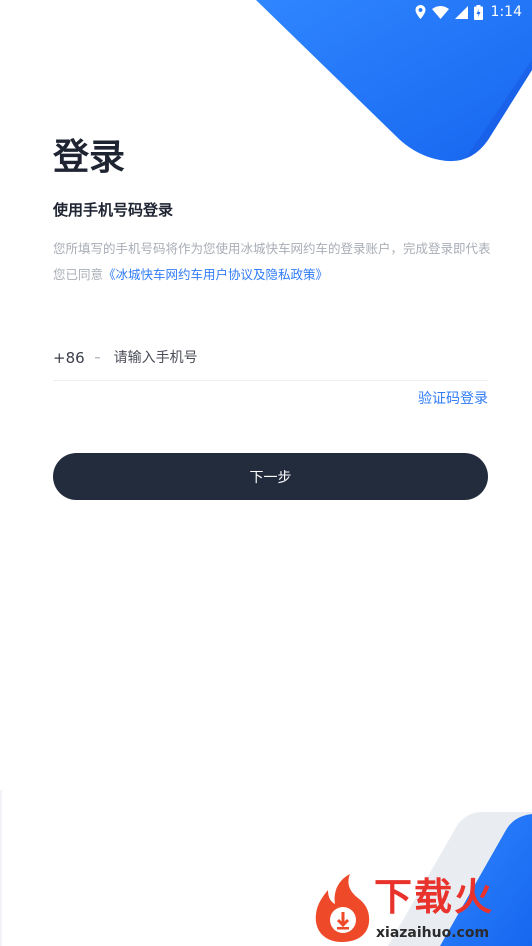 The image size is (532, 946). I want to click on location-icon, so click(420, 12).